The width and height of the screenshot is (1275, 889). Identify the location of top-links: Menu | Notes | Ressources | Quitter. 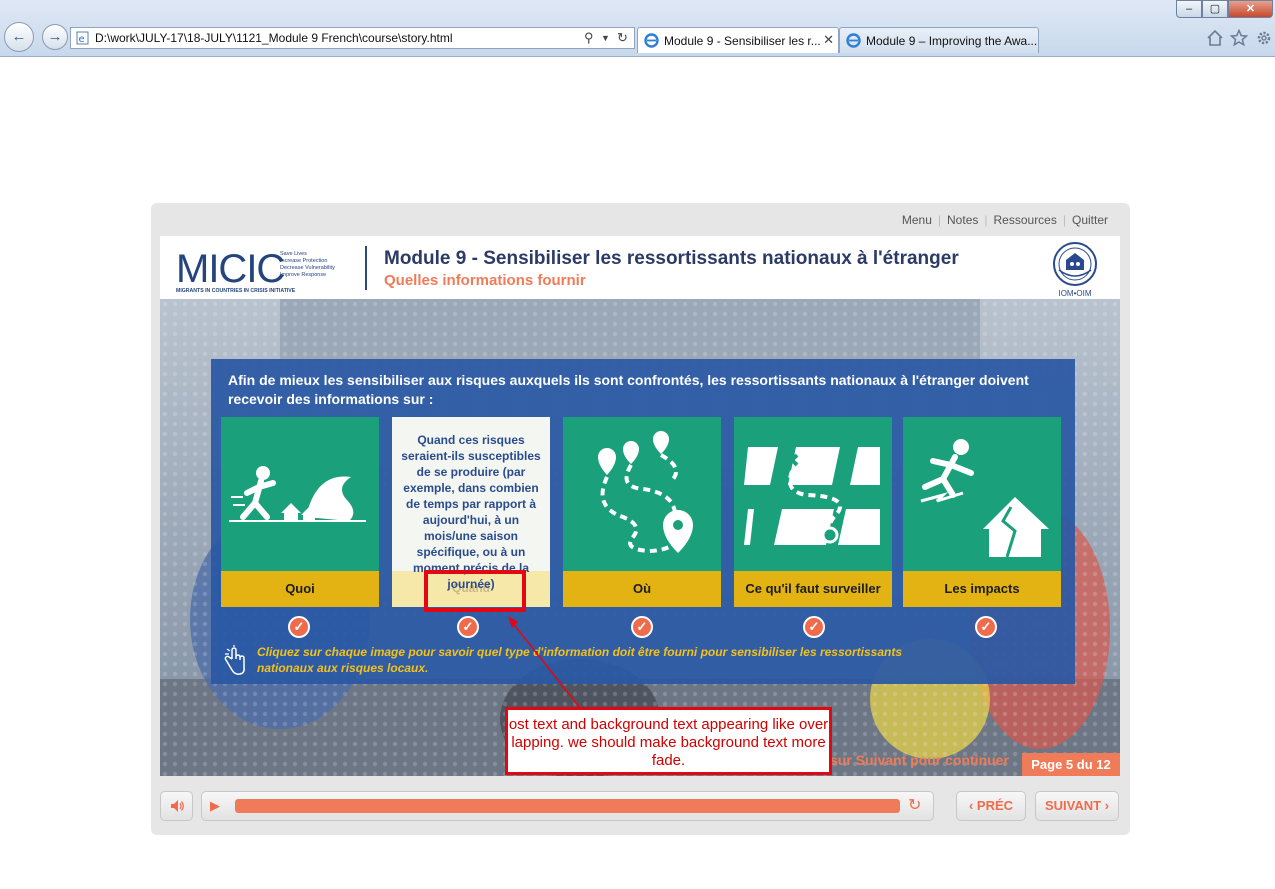
(1005, 220).